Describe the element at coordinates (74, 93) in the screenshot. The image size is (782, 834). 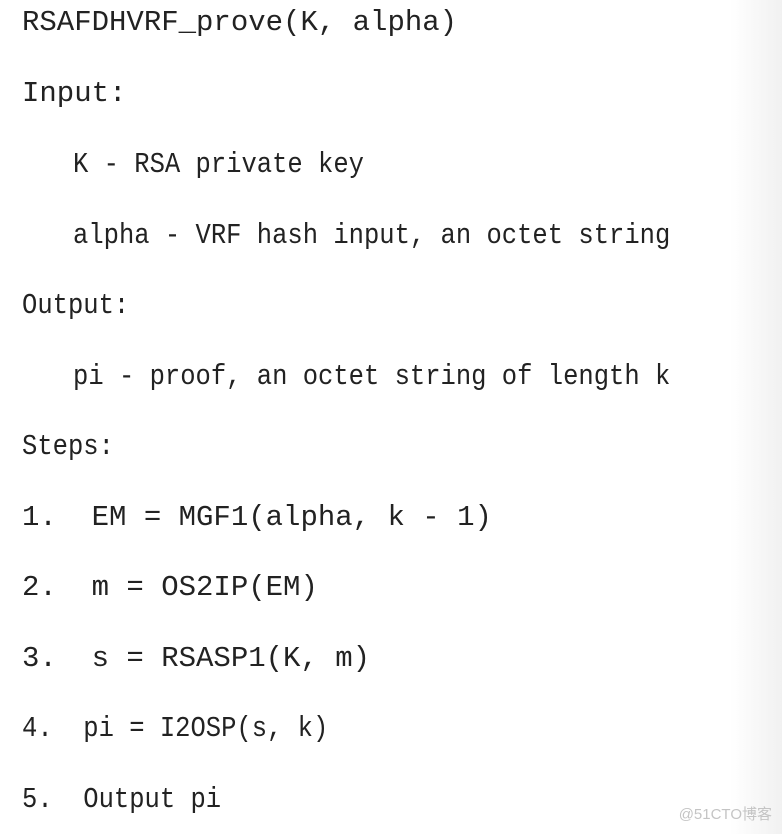
I see `input-heading: Input:` at that location.